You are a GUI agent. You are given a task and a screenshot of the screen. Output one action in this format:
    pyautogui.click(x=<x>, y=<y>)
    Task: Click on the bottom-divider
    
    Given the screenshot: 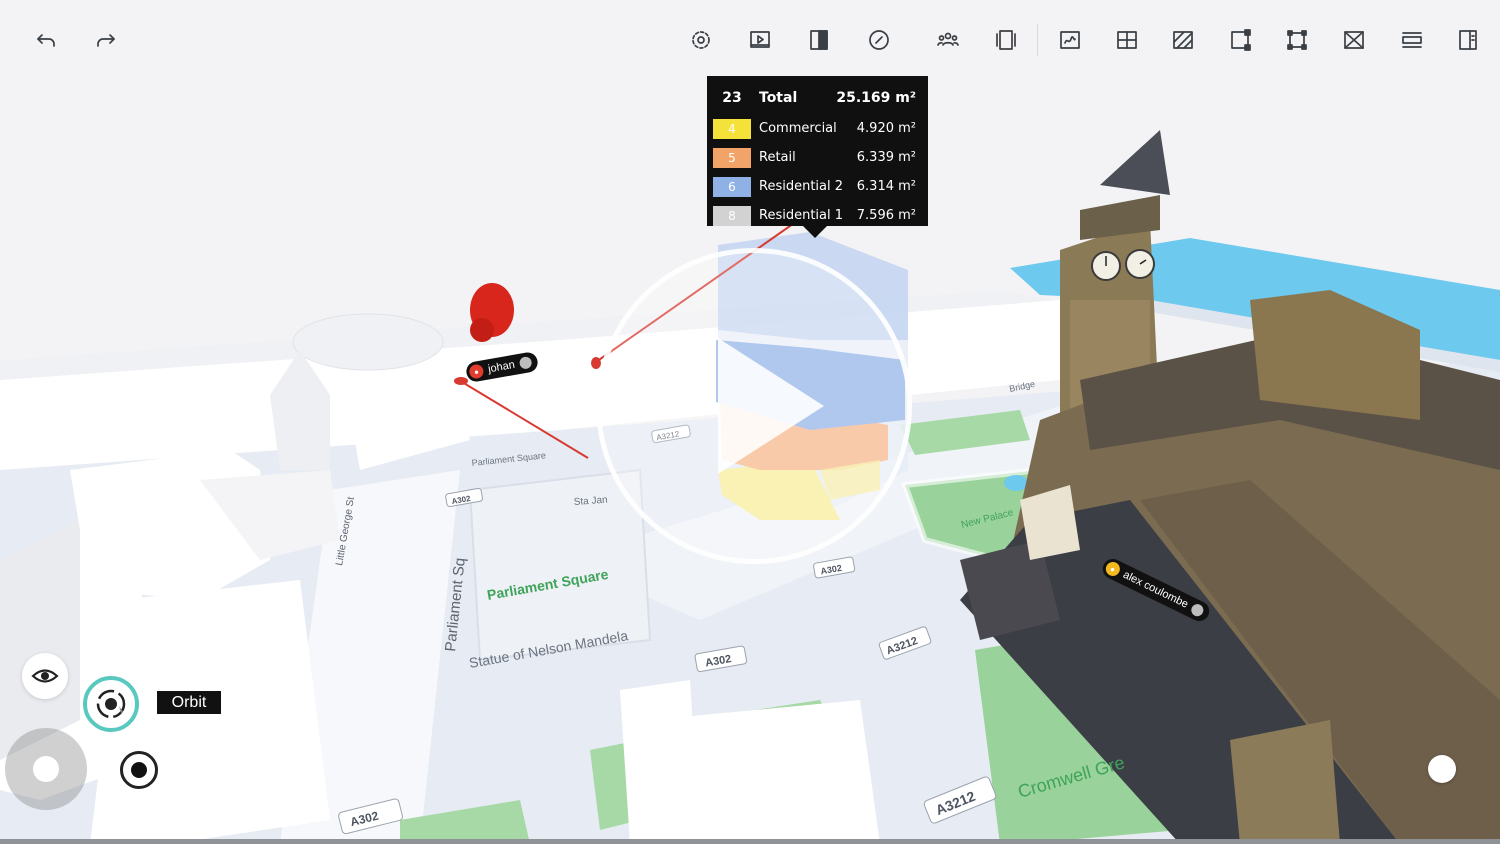 What is the action you would take?
    pyautogui.click(x=750, y=841)
    